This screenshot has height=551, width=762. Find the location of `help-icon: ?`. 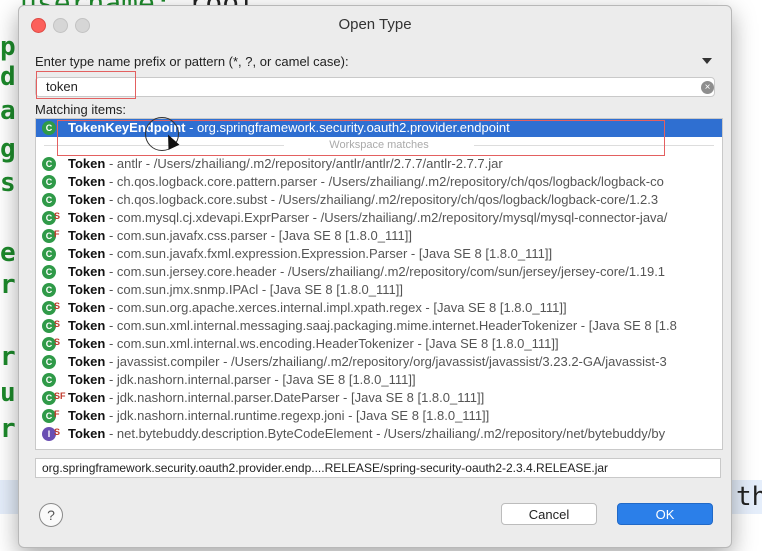

help-icon: ? is located at coordinates (51, 515).